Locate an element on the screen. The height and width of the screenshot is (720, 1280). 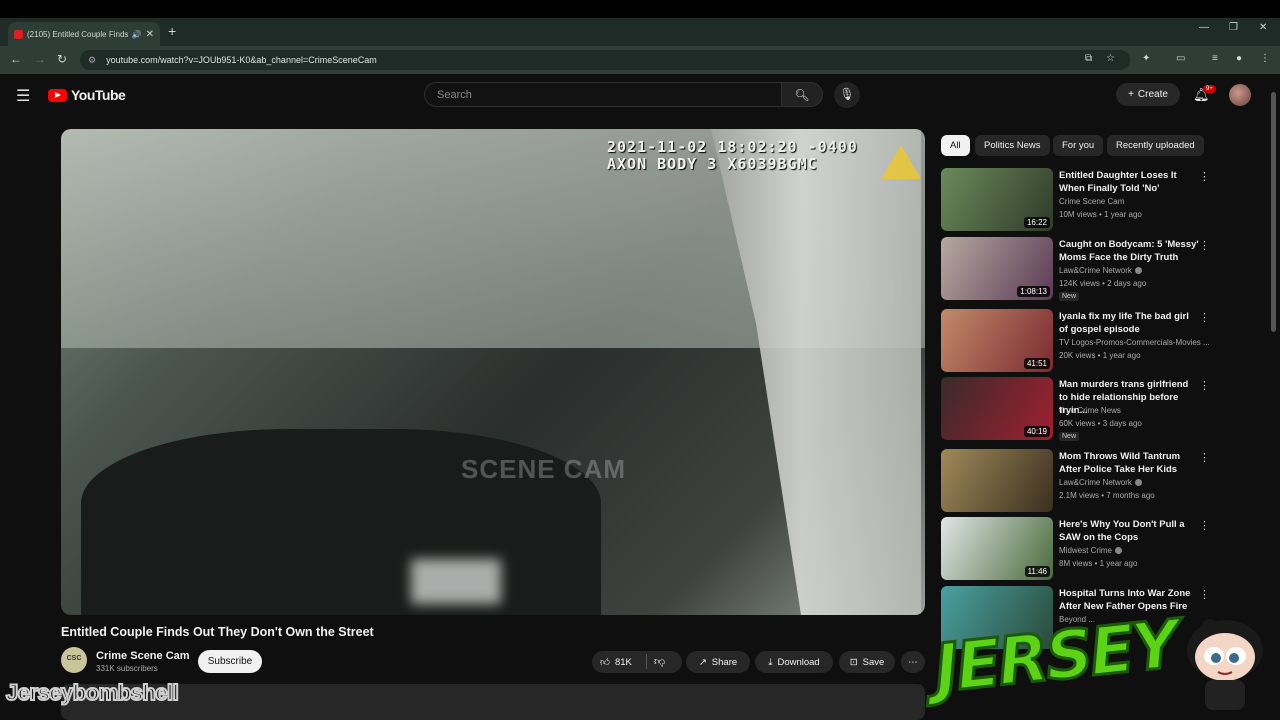
share-label: Share is located at coordinates (724, 662).